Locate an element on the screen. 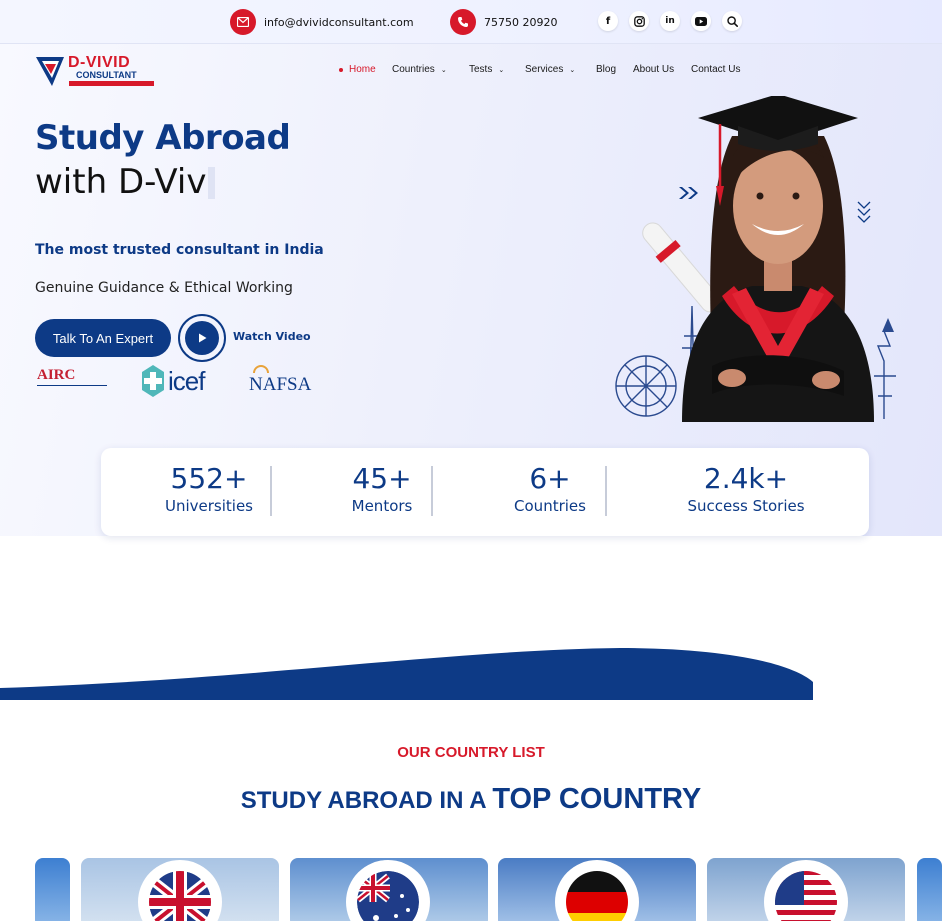 This screenshot has height=921, width=942. typing-cursor is located at coordinates (212, 183).